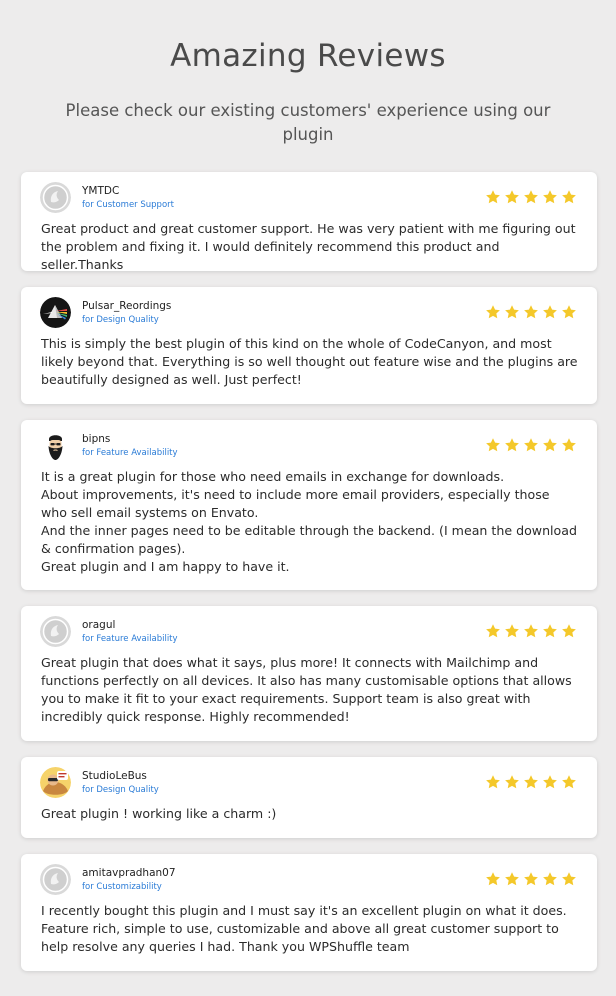 This screenshot has width=616, height=996. What do you see at coordinates (55, 312) in the screenshot?
I see `prism-avatar-icon` at bounding box center [55, 312].